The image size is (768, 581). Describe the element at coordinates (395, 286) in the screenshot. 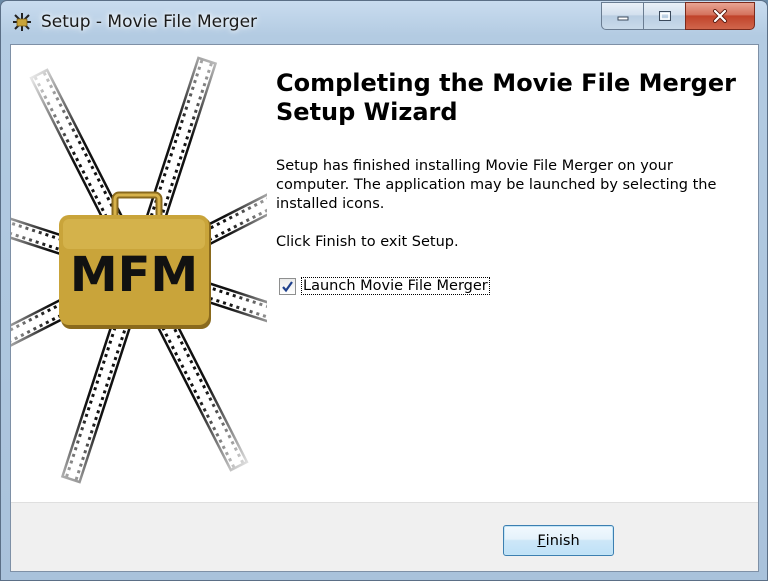

I see `launch-checkbox-label: Launch Movie File Merger` at that location.